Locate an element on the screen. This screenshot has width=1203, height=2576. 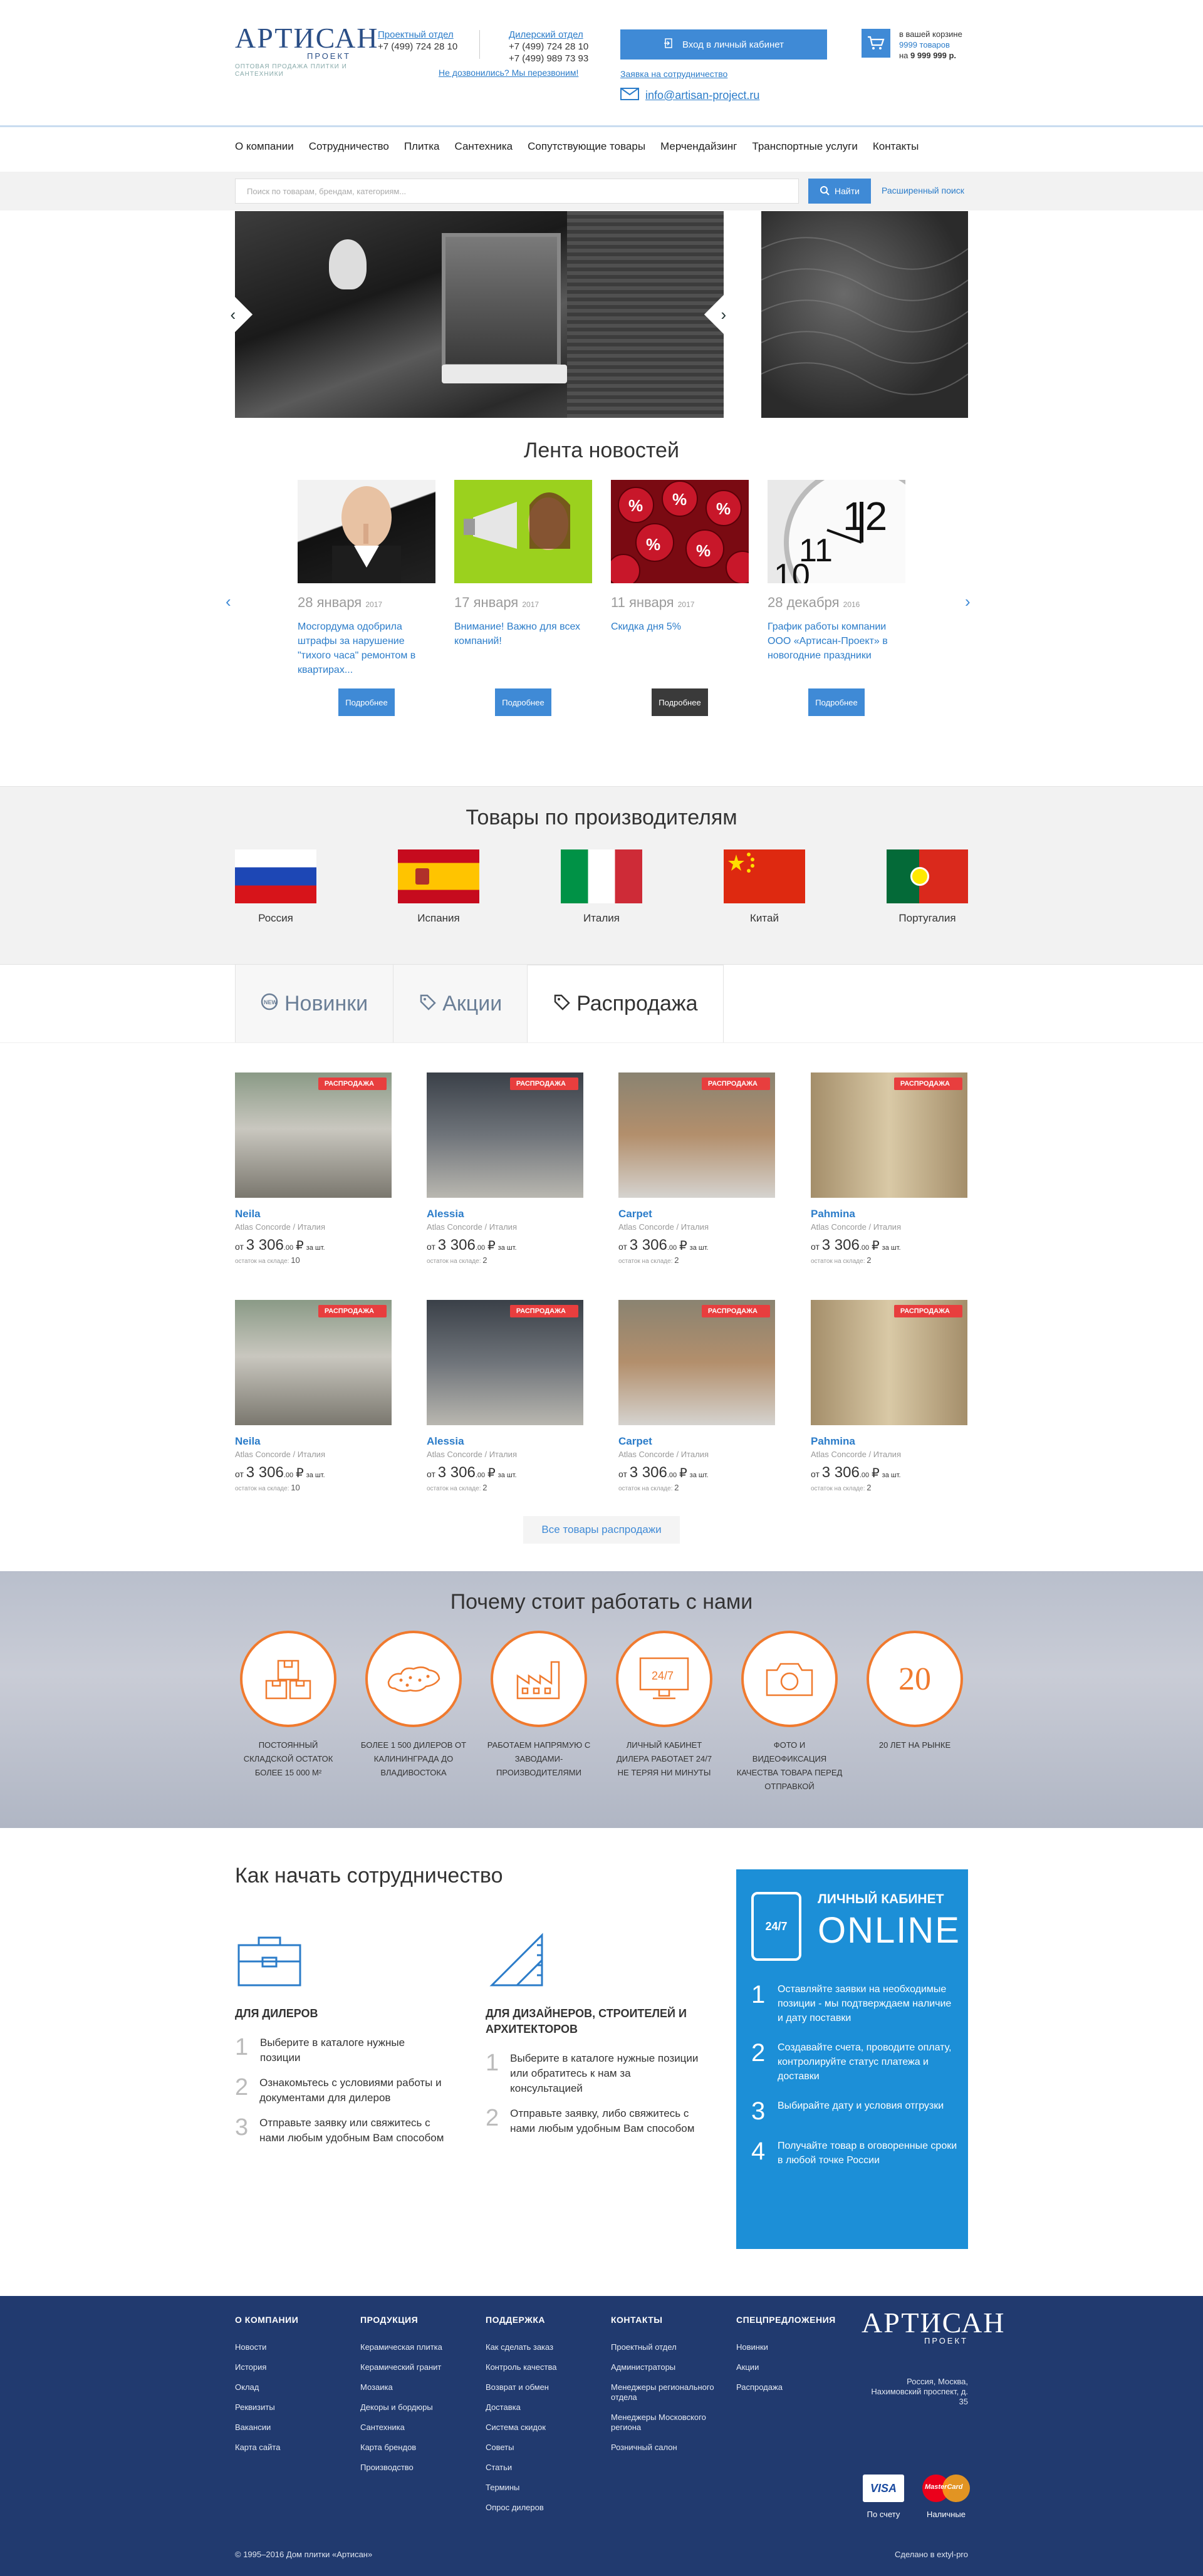
footer-link: Керамический гранит is located at coordinates (420, 2367).